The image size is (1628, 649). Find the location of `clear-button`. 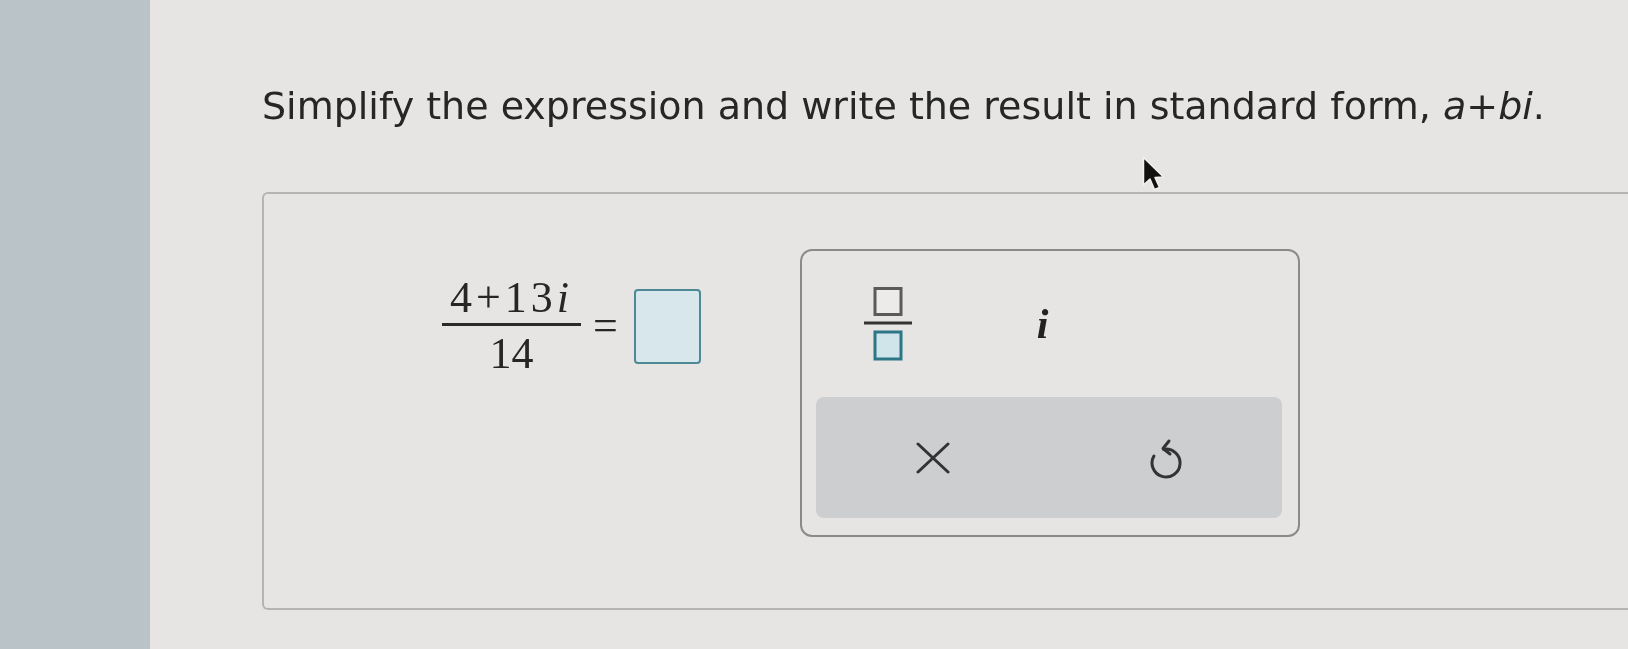

clear-button is located at coordinates (932, 457).